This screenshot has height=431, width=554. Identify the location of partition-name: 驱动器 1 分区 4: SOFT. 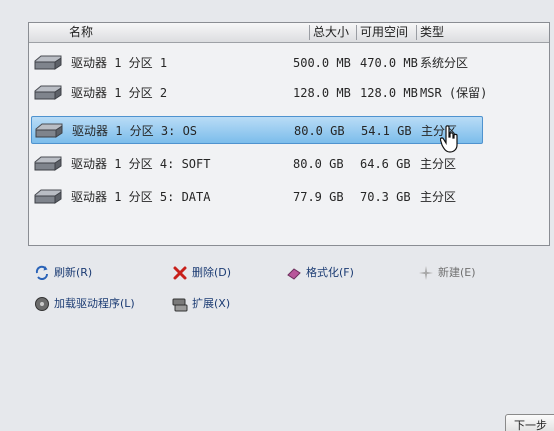
(141, 164).